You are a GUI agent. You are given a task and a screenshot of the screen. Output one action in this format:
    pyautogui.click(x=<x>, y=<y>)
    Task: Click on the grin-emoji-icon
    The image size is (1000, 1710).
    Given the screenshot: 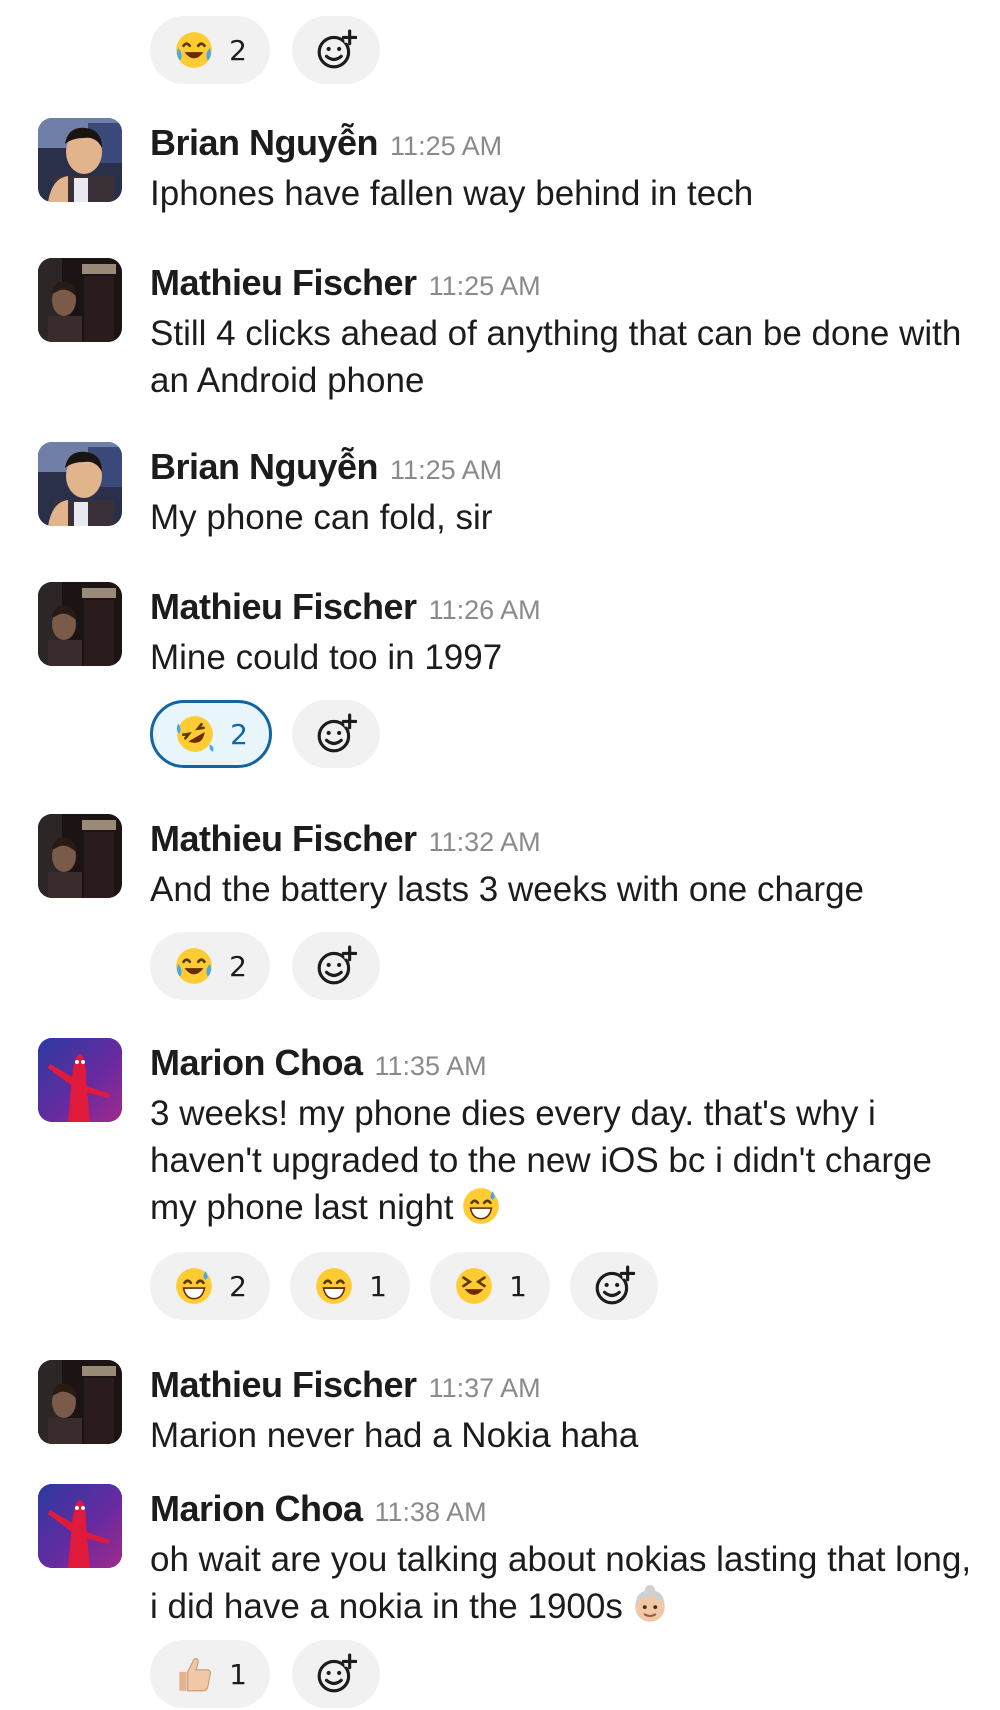 What is the action you would take?
    pyautogui.click(x=334, y=1286)
    